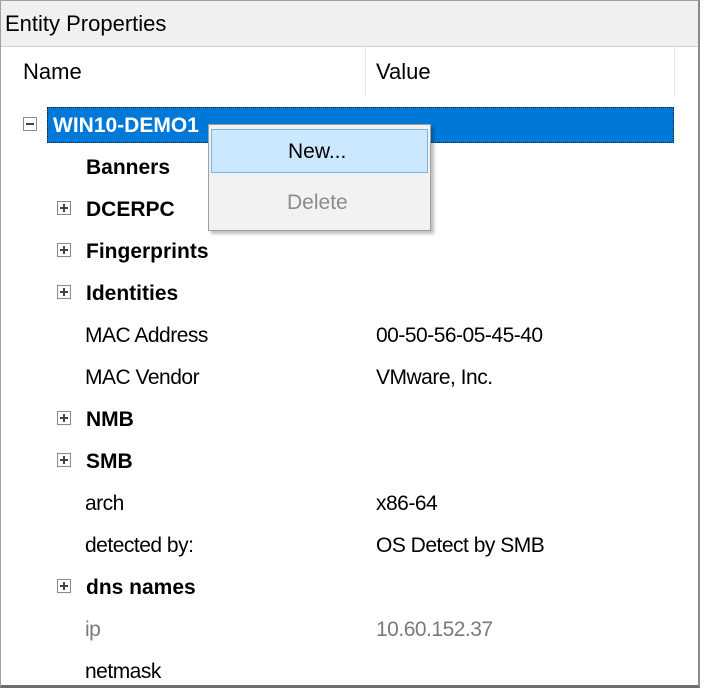 This screenshot has width=704, height=694. Describe the element at coordinates (349, 420) in the screenshot. I see `tree-row: NMB` at that location.